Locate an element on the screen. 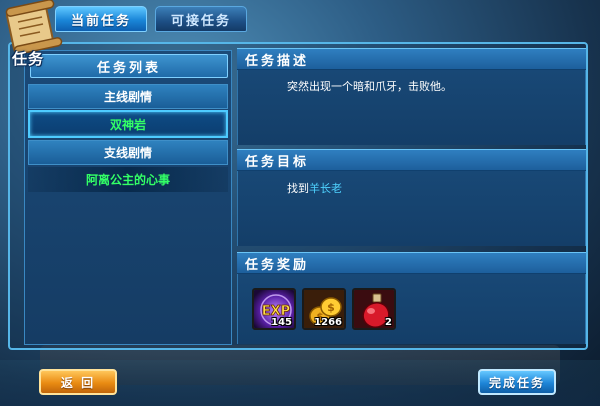 This screenshot has width=600, height=406. window-title: 任务 is located at coordinates (28, 59).